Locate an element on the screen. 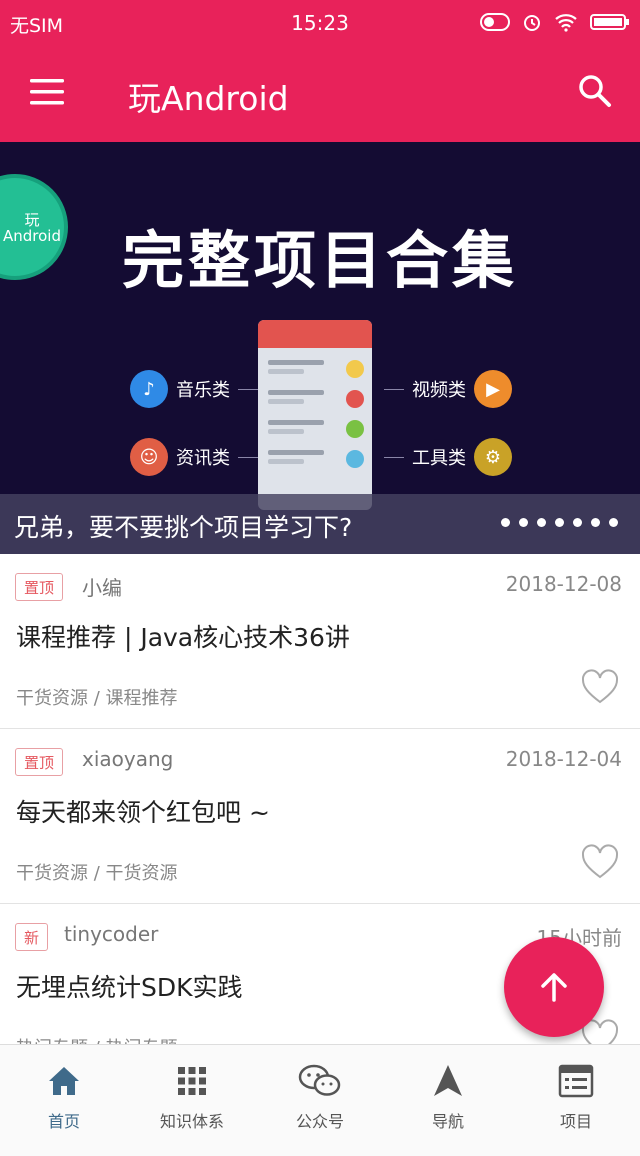 The image size is (640, 1156). category-video-label: 视频类 is located at coordinates (439, 390).